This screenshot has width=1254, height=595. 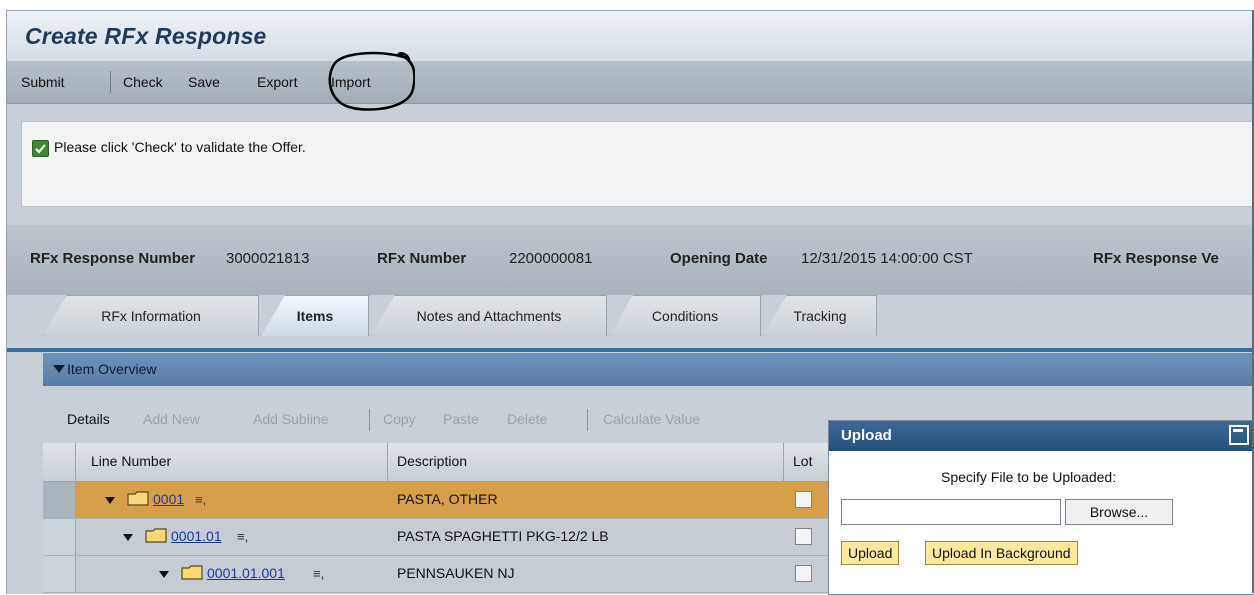 What do you see at coordinates (43, 82) in the screenshot?
I see `submit-button: Submit` at bounding box center [43, 82].